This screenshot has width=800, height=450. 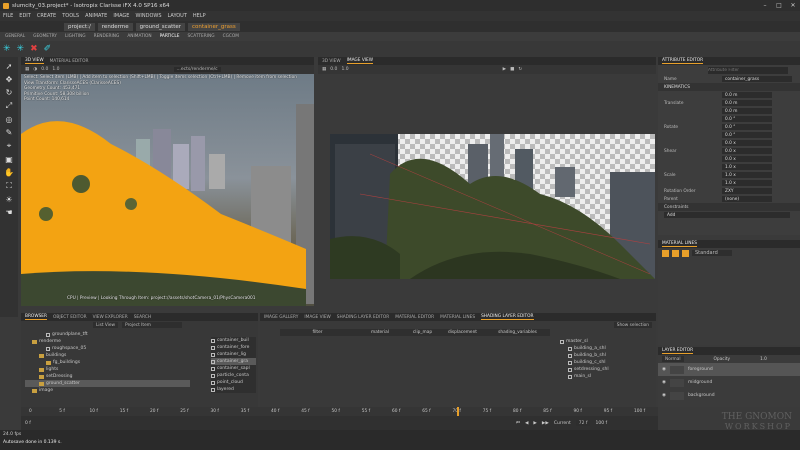 I want to click on menu-image: IMAGE, so click(x=121, y=16).